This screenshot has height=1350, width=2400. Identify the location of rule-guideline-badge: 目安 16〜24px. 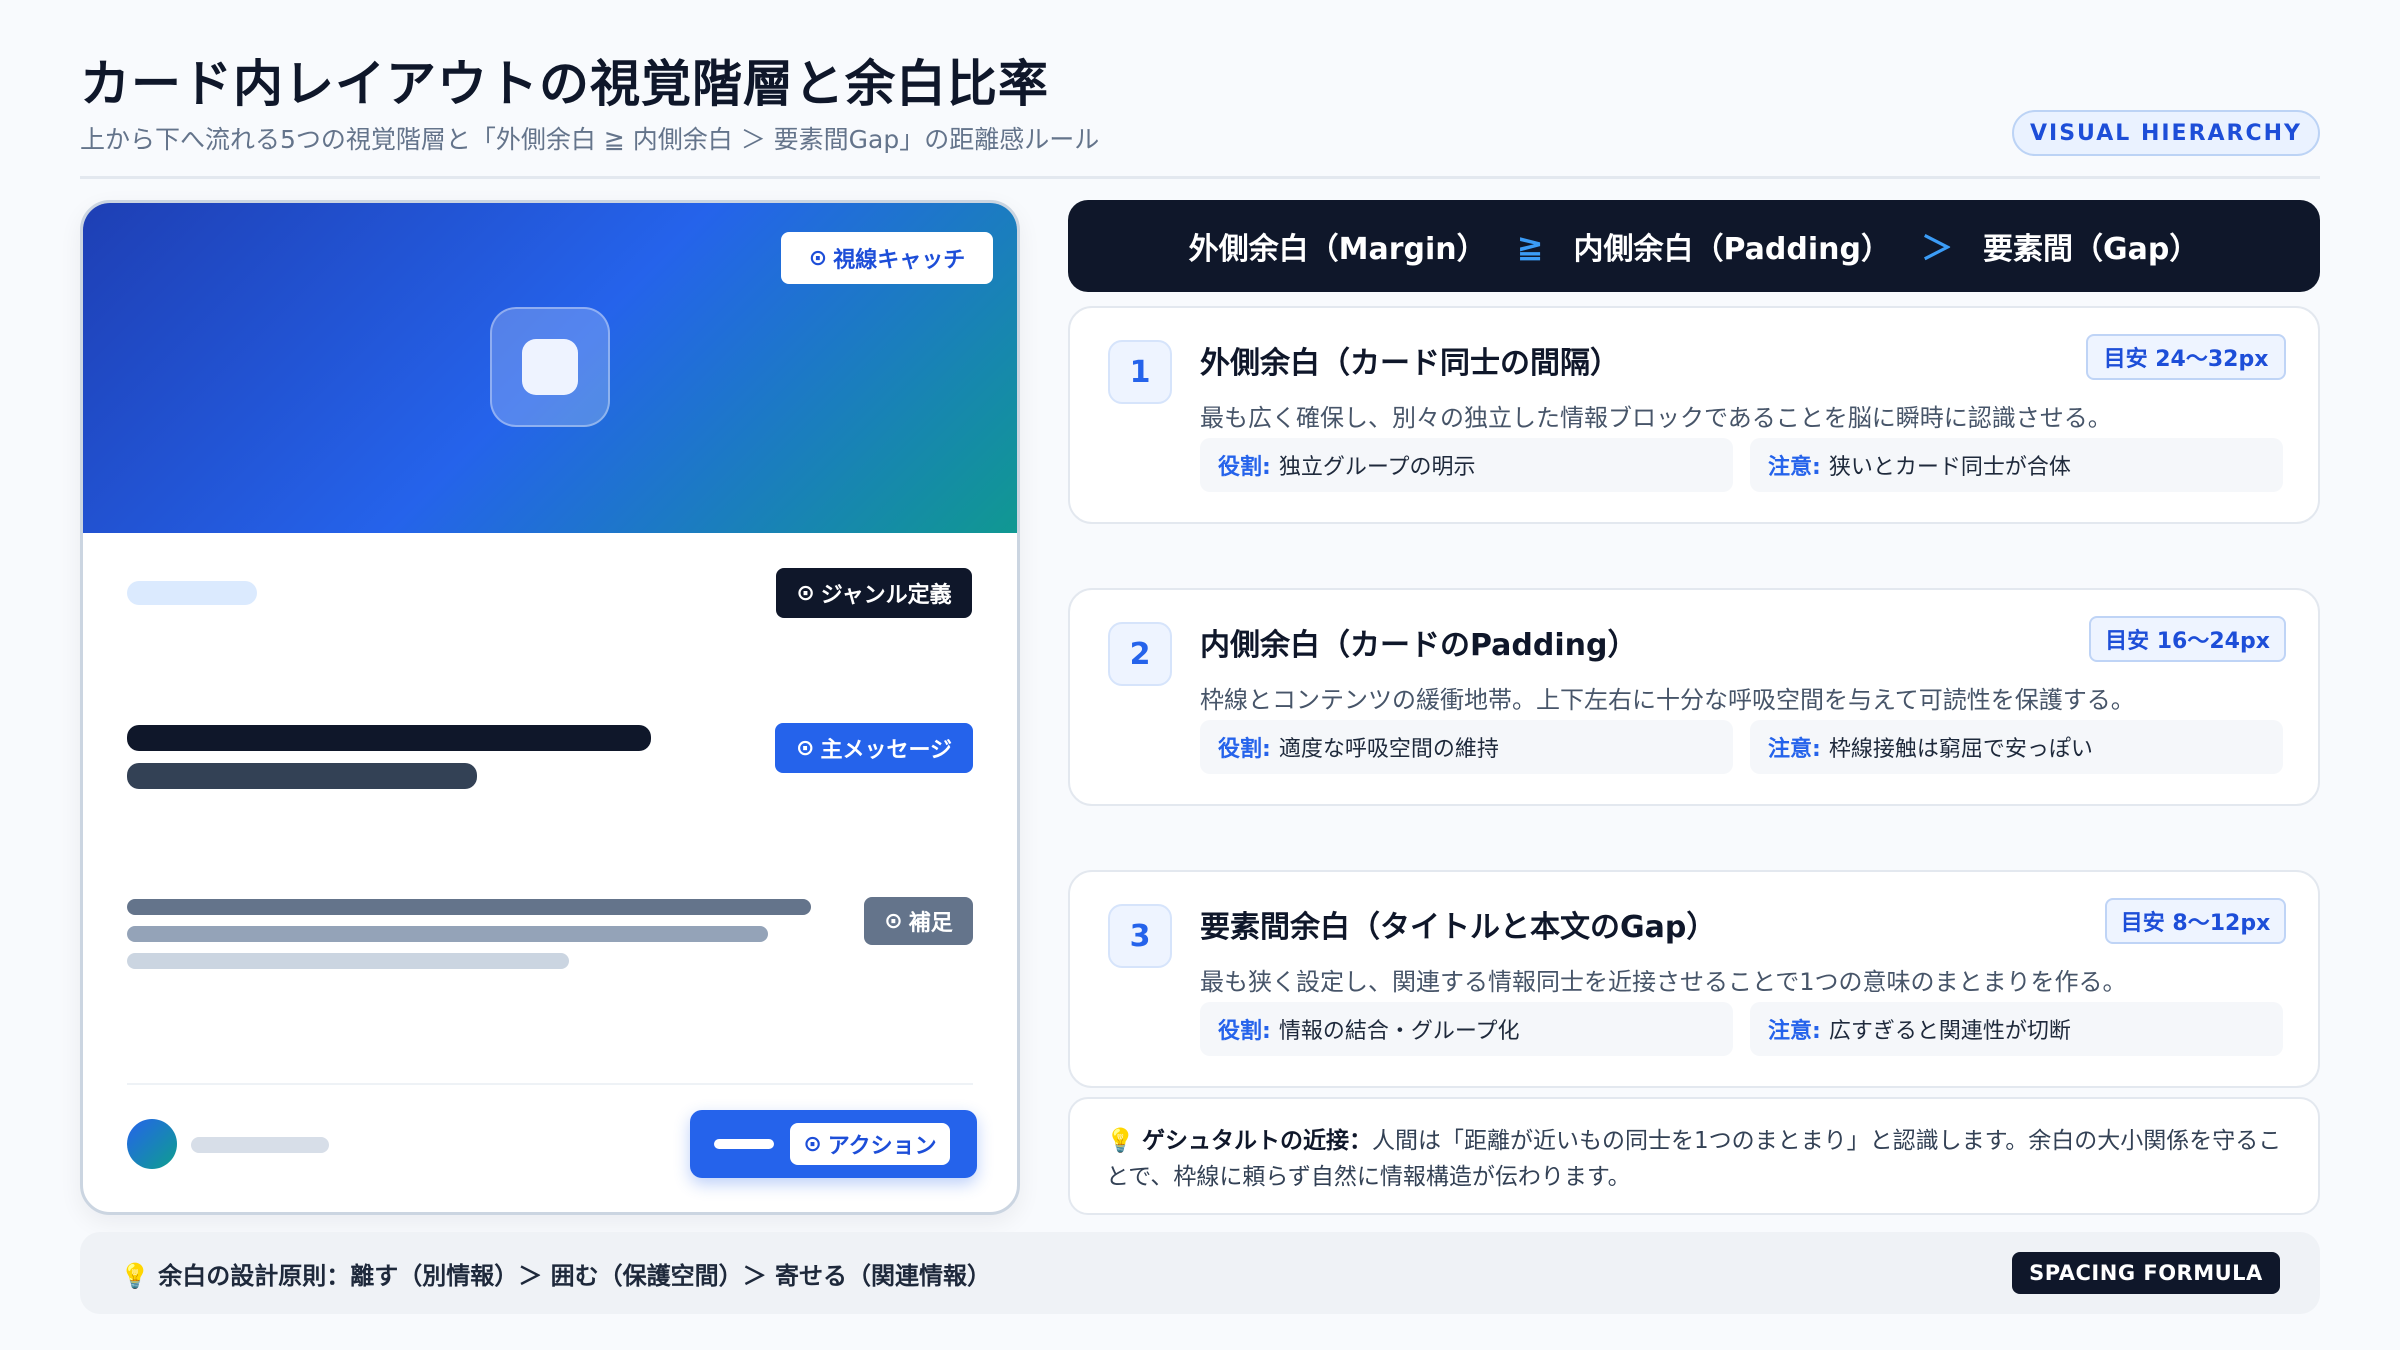
(2187, 639).